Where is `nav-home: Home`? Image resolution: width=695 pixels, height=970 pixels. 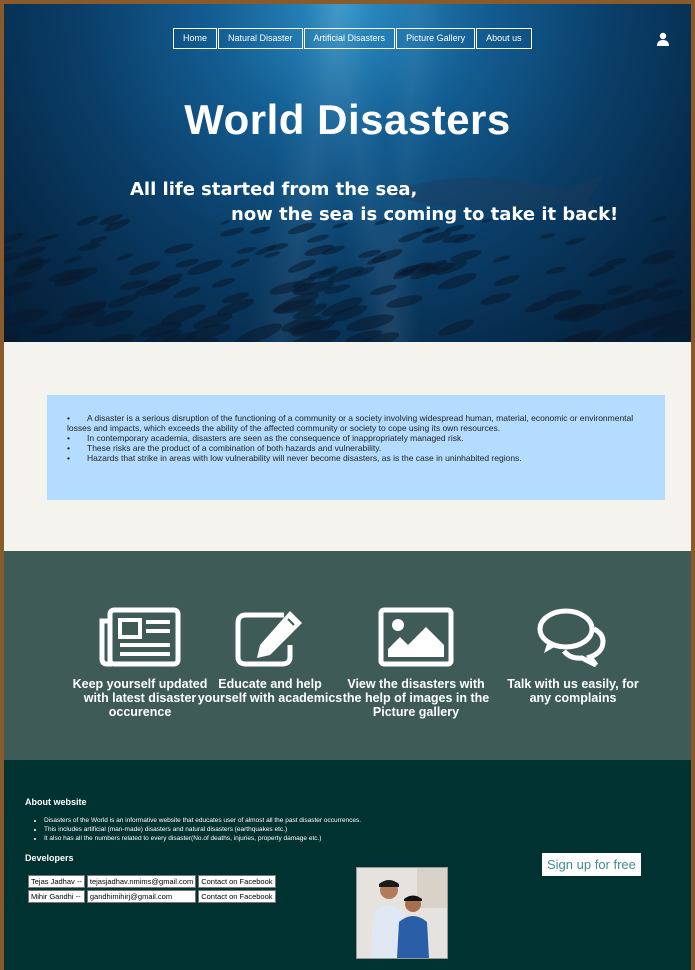 nav-home: Home is located at coordinates (195, 38).